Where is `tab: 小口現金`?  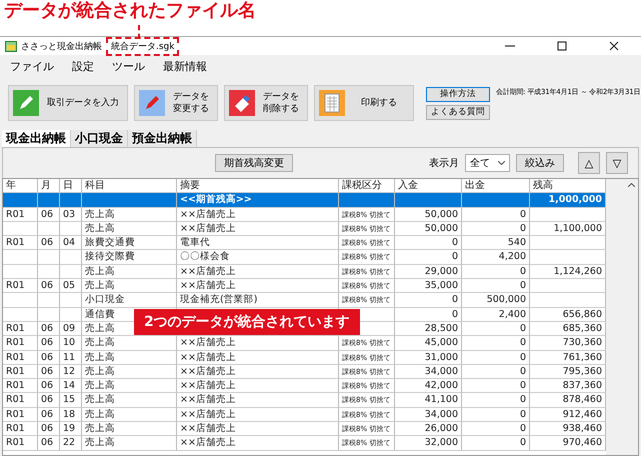
tab: 小口現金 is located at coordinates (99, 138).